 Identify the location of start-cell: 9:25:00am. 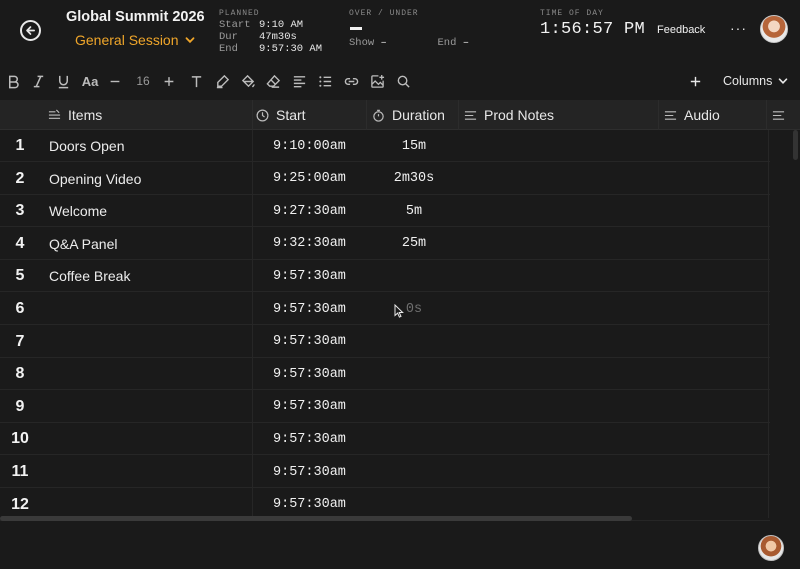
(309, 179).